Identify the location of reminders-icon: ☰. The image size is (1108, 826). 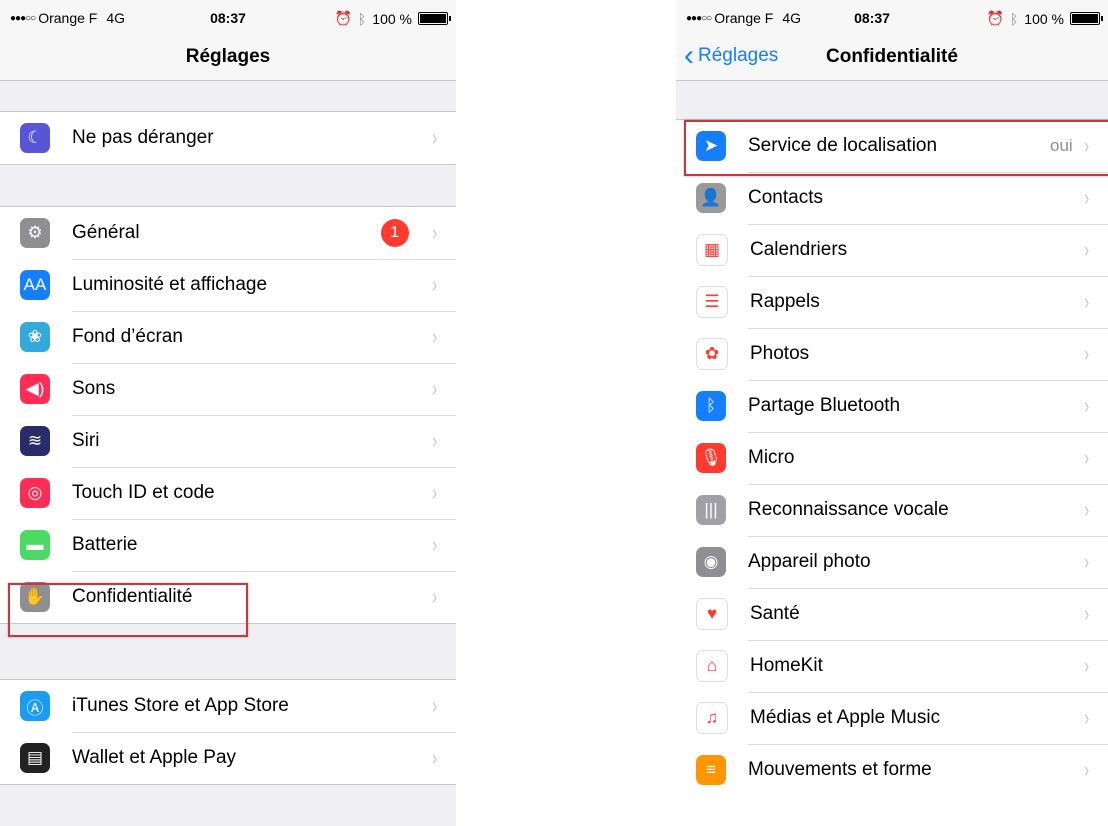
(712, 302).